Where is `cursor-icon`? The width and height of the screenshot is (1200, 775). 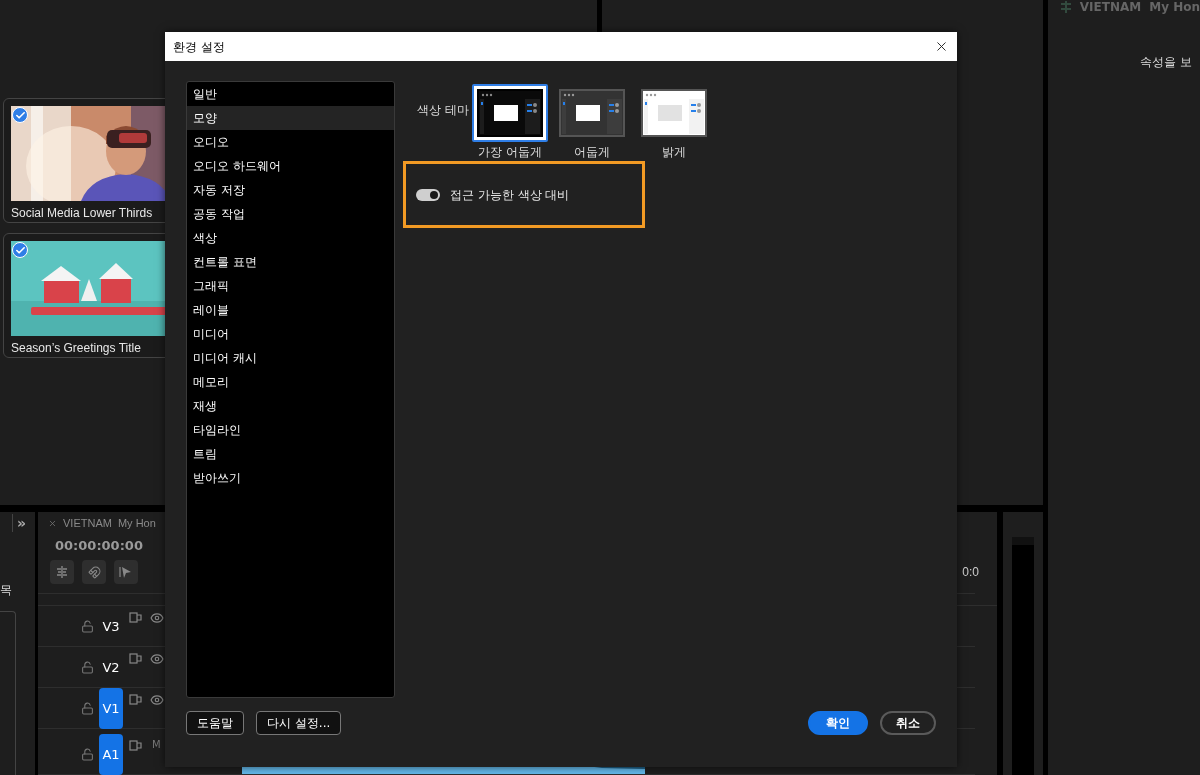
cursor-icon is located at coordinates (126, 572).